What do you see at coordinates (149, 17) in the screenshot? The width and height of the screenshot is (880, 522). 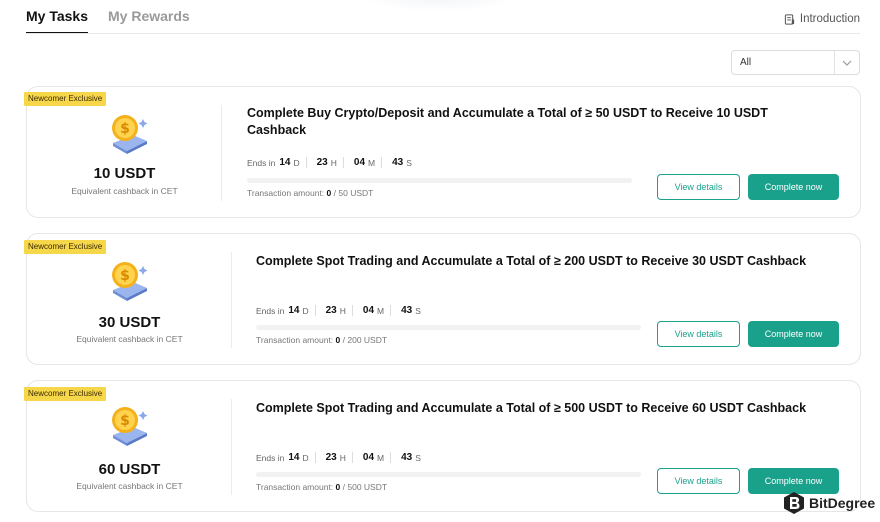 I see `tab-my-rewards: My Rewards` at bounding box center [149, 17].